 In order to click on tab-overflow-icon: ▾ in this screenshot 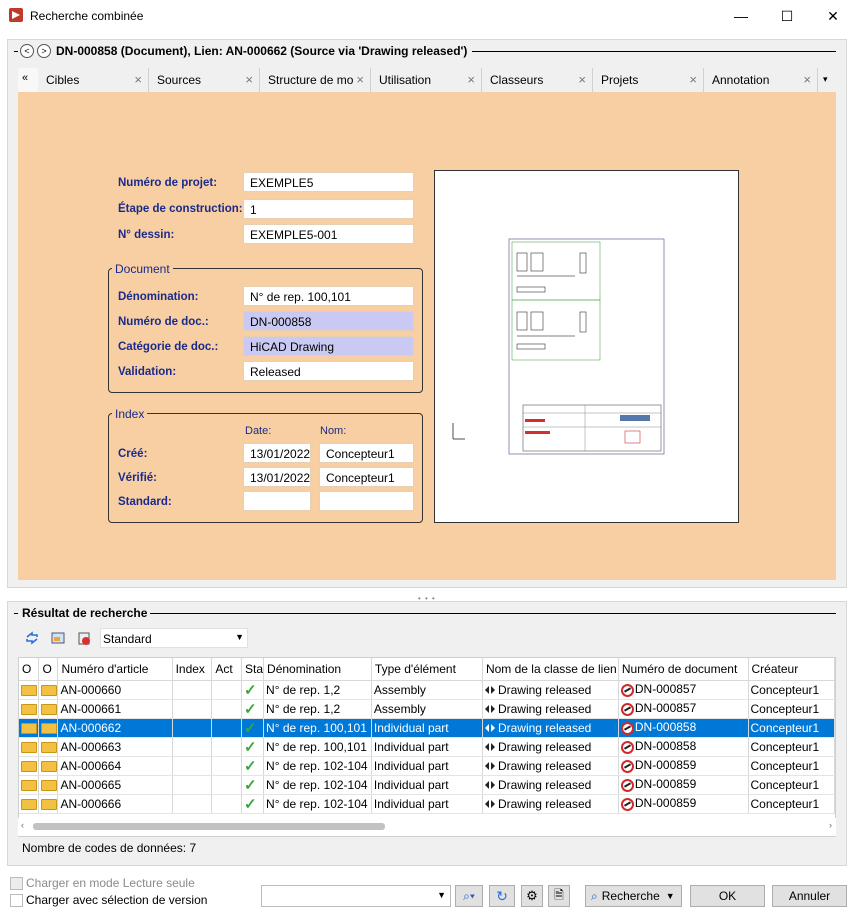, I will do `click(827, 80)`.